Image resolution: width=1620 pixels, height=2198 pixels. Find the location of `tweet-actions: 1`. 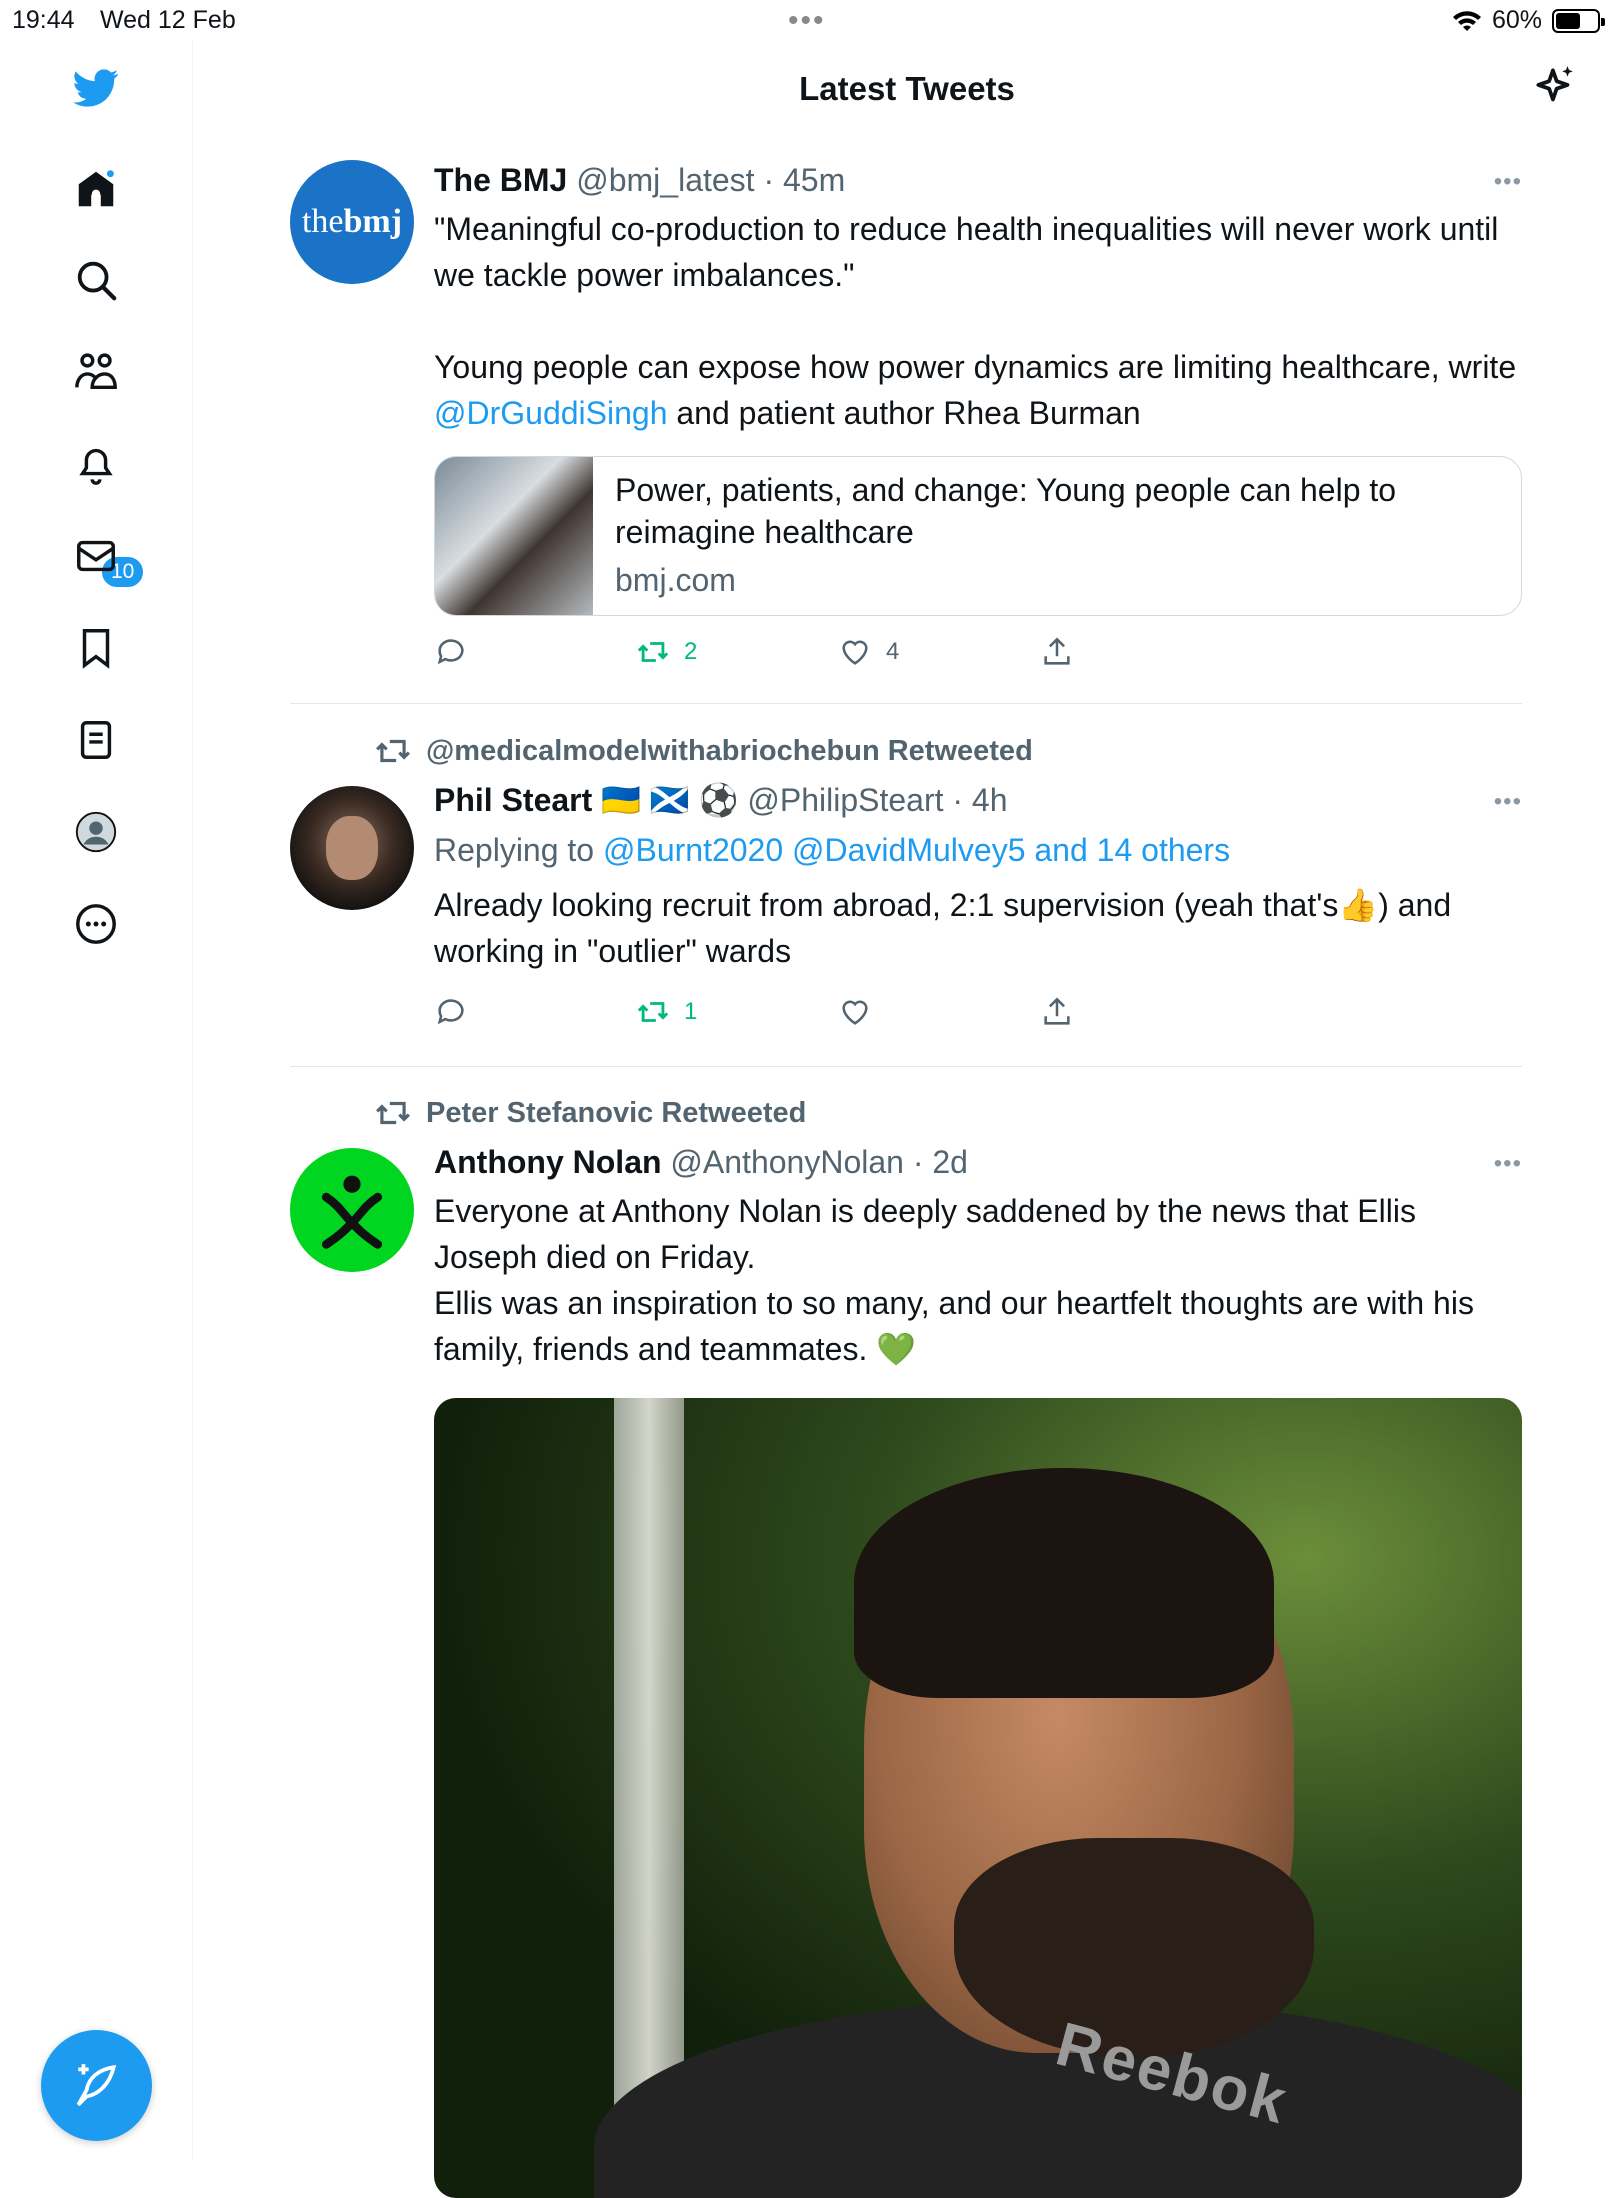

tweet-actions: 1 is located at coordinates (754, 1012).